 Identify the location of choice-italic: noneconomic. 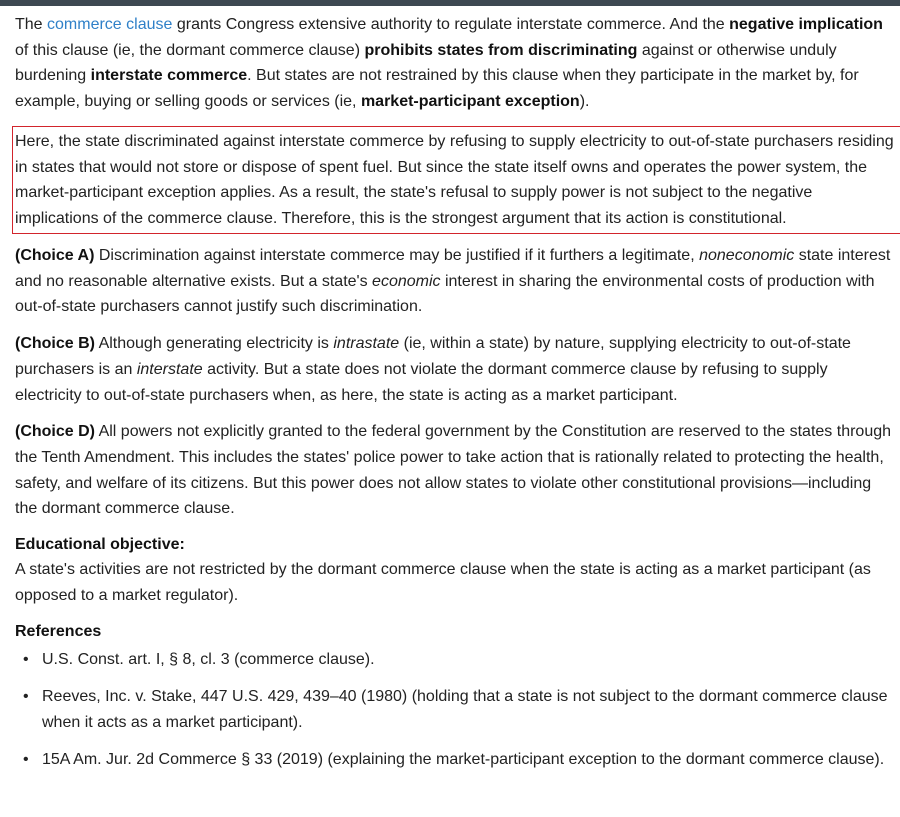
(747, 255).